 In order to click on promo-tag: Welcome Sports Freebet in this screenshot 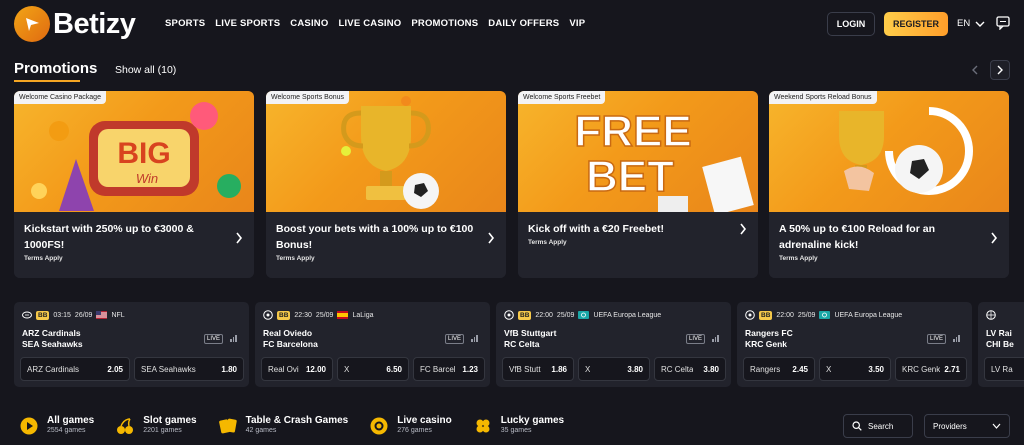, I will do `click(562, 97)`.